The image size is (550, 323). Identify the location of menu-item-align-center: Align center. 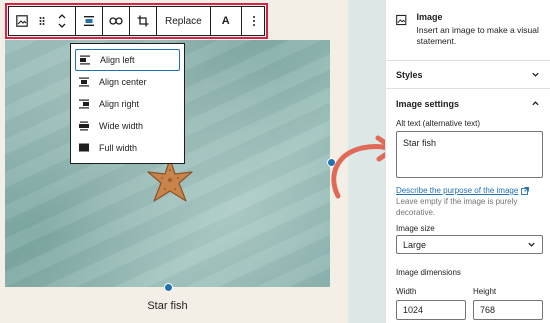
(127, 82).